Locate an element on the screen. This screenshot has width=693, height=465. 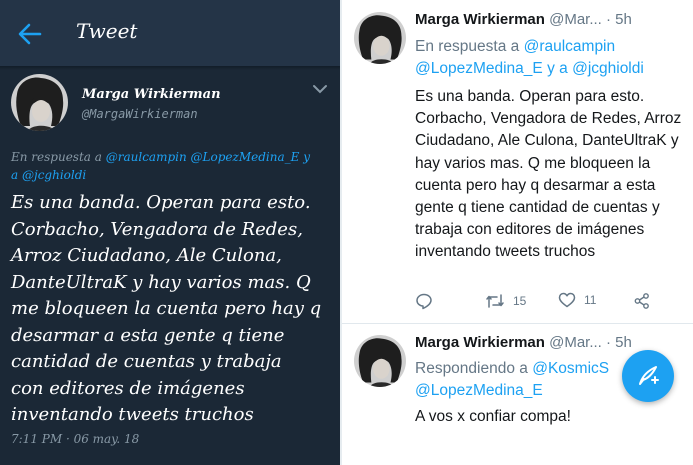
chevron-down-icon is located at coordinates (320, 89).